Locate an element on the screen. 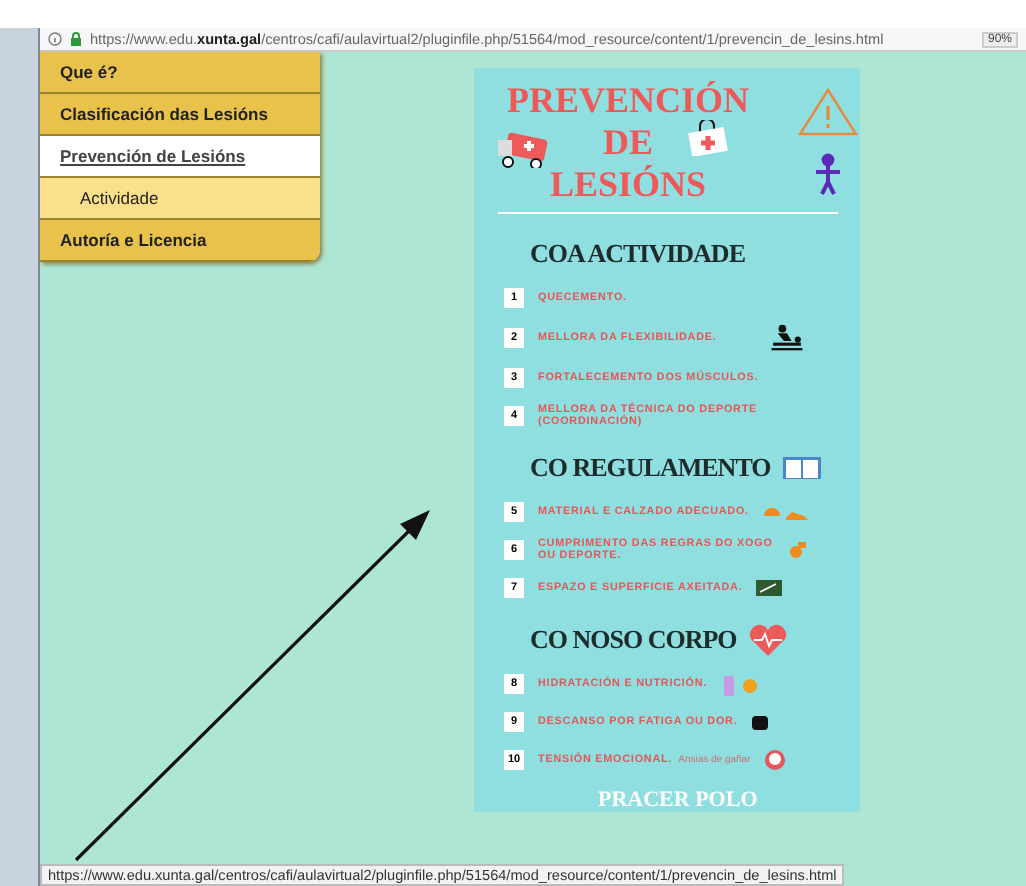  lock-icon is located at coordinates (76, 39).